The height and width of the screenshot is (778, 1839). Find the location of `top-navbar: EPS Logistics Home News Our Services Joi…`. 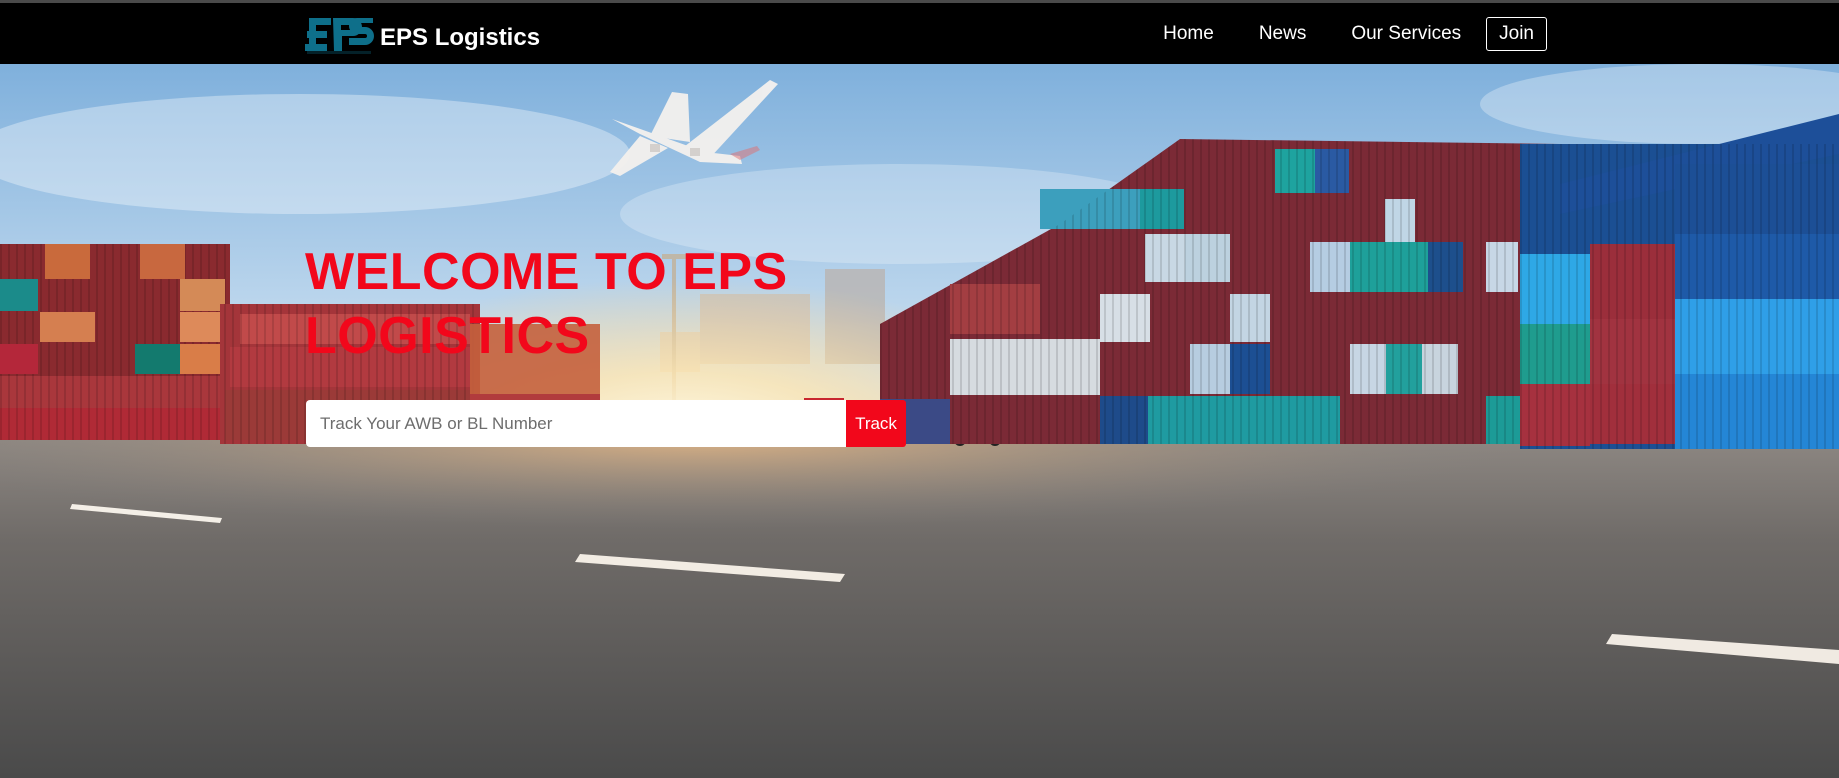

top-navbar: EPS Logistics Home News Our Services Joi… is located at coordinates (919, 33).